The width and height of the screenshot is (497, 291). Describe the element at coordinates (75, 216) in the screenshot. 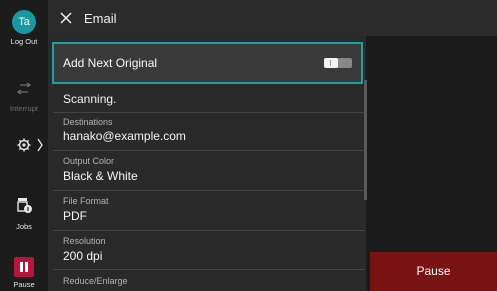

I see `item-value: PDF` at that location.